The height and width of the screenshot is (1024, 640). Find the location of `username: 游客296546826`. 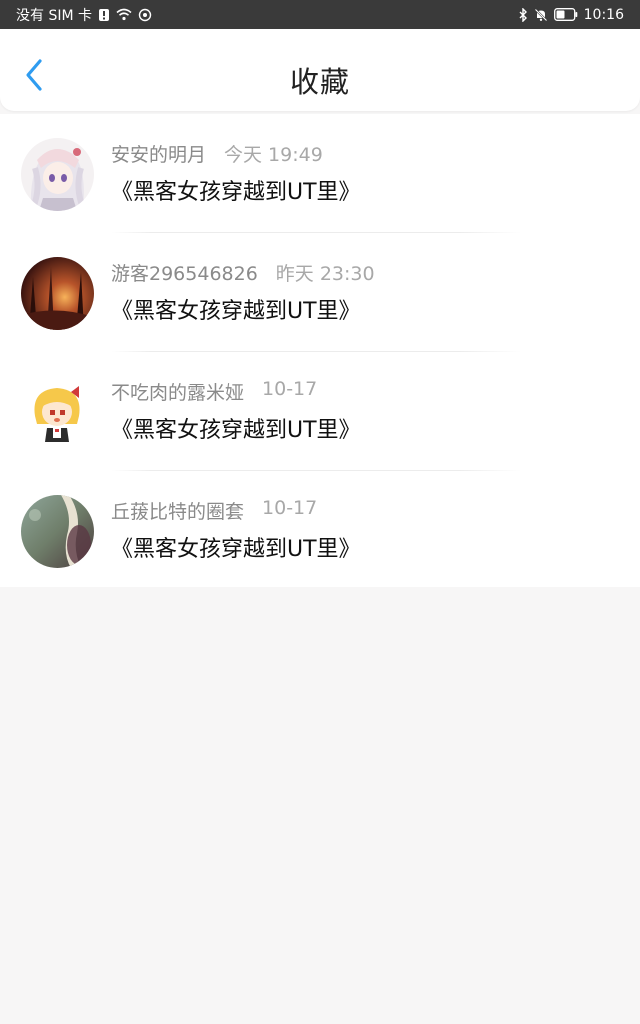

username: 游客296546826 is located at coordinates (184, 272).